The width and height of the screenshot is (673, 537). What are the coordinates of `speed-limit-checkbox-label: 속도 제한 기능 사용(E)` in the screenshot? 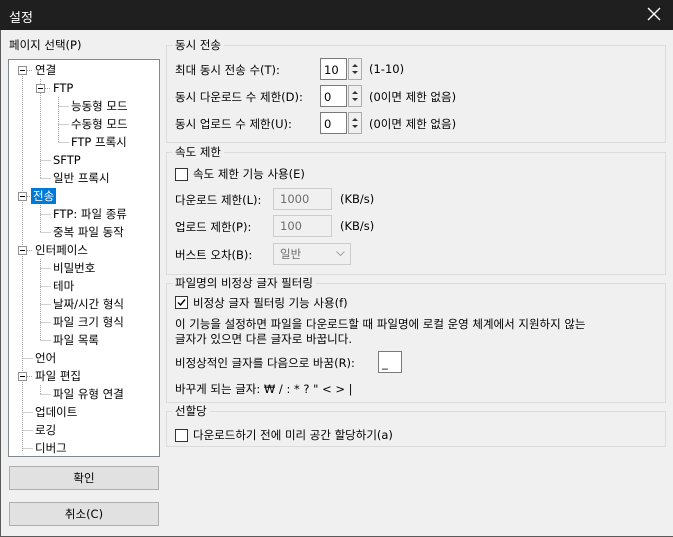 It's located at (249, 174).